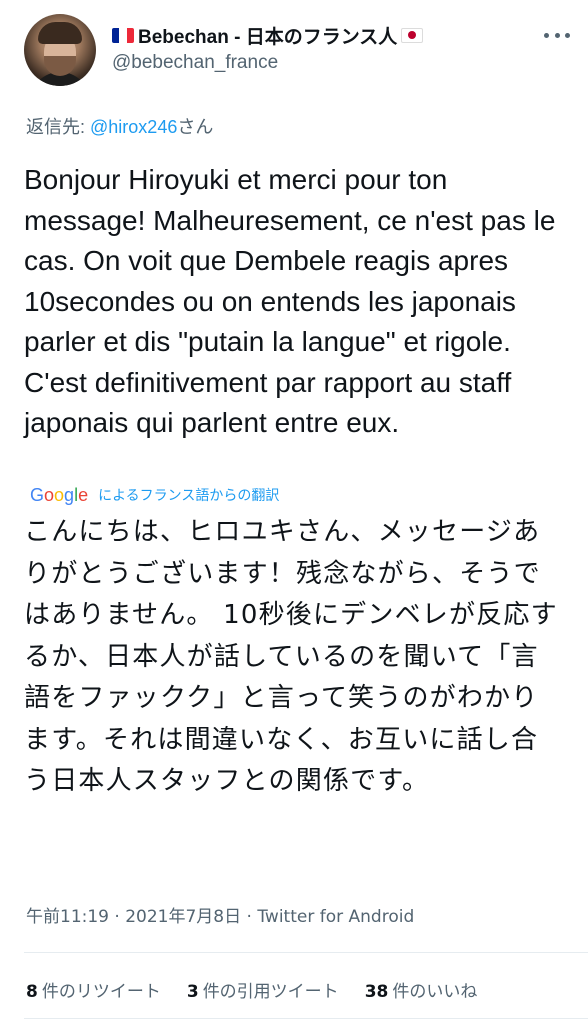 The image size is (588, 1024). I want to click on translation-attribution: Google によるフランス語からの翻訳, so click(154, 495).